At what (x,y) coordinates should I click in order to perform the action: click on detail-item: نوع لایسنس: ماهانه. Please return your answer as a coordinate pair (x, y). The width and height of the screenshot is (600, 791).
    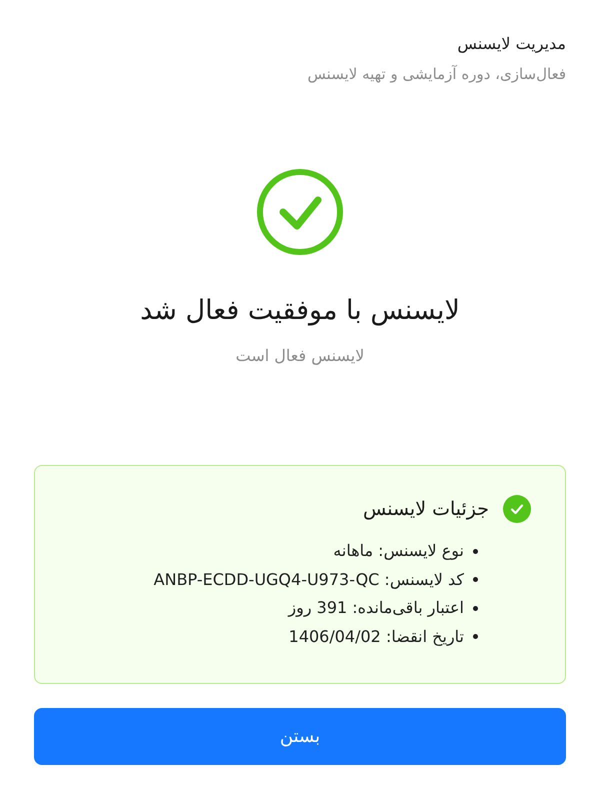
    Looking at the image, I should click on (398, 551).